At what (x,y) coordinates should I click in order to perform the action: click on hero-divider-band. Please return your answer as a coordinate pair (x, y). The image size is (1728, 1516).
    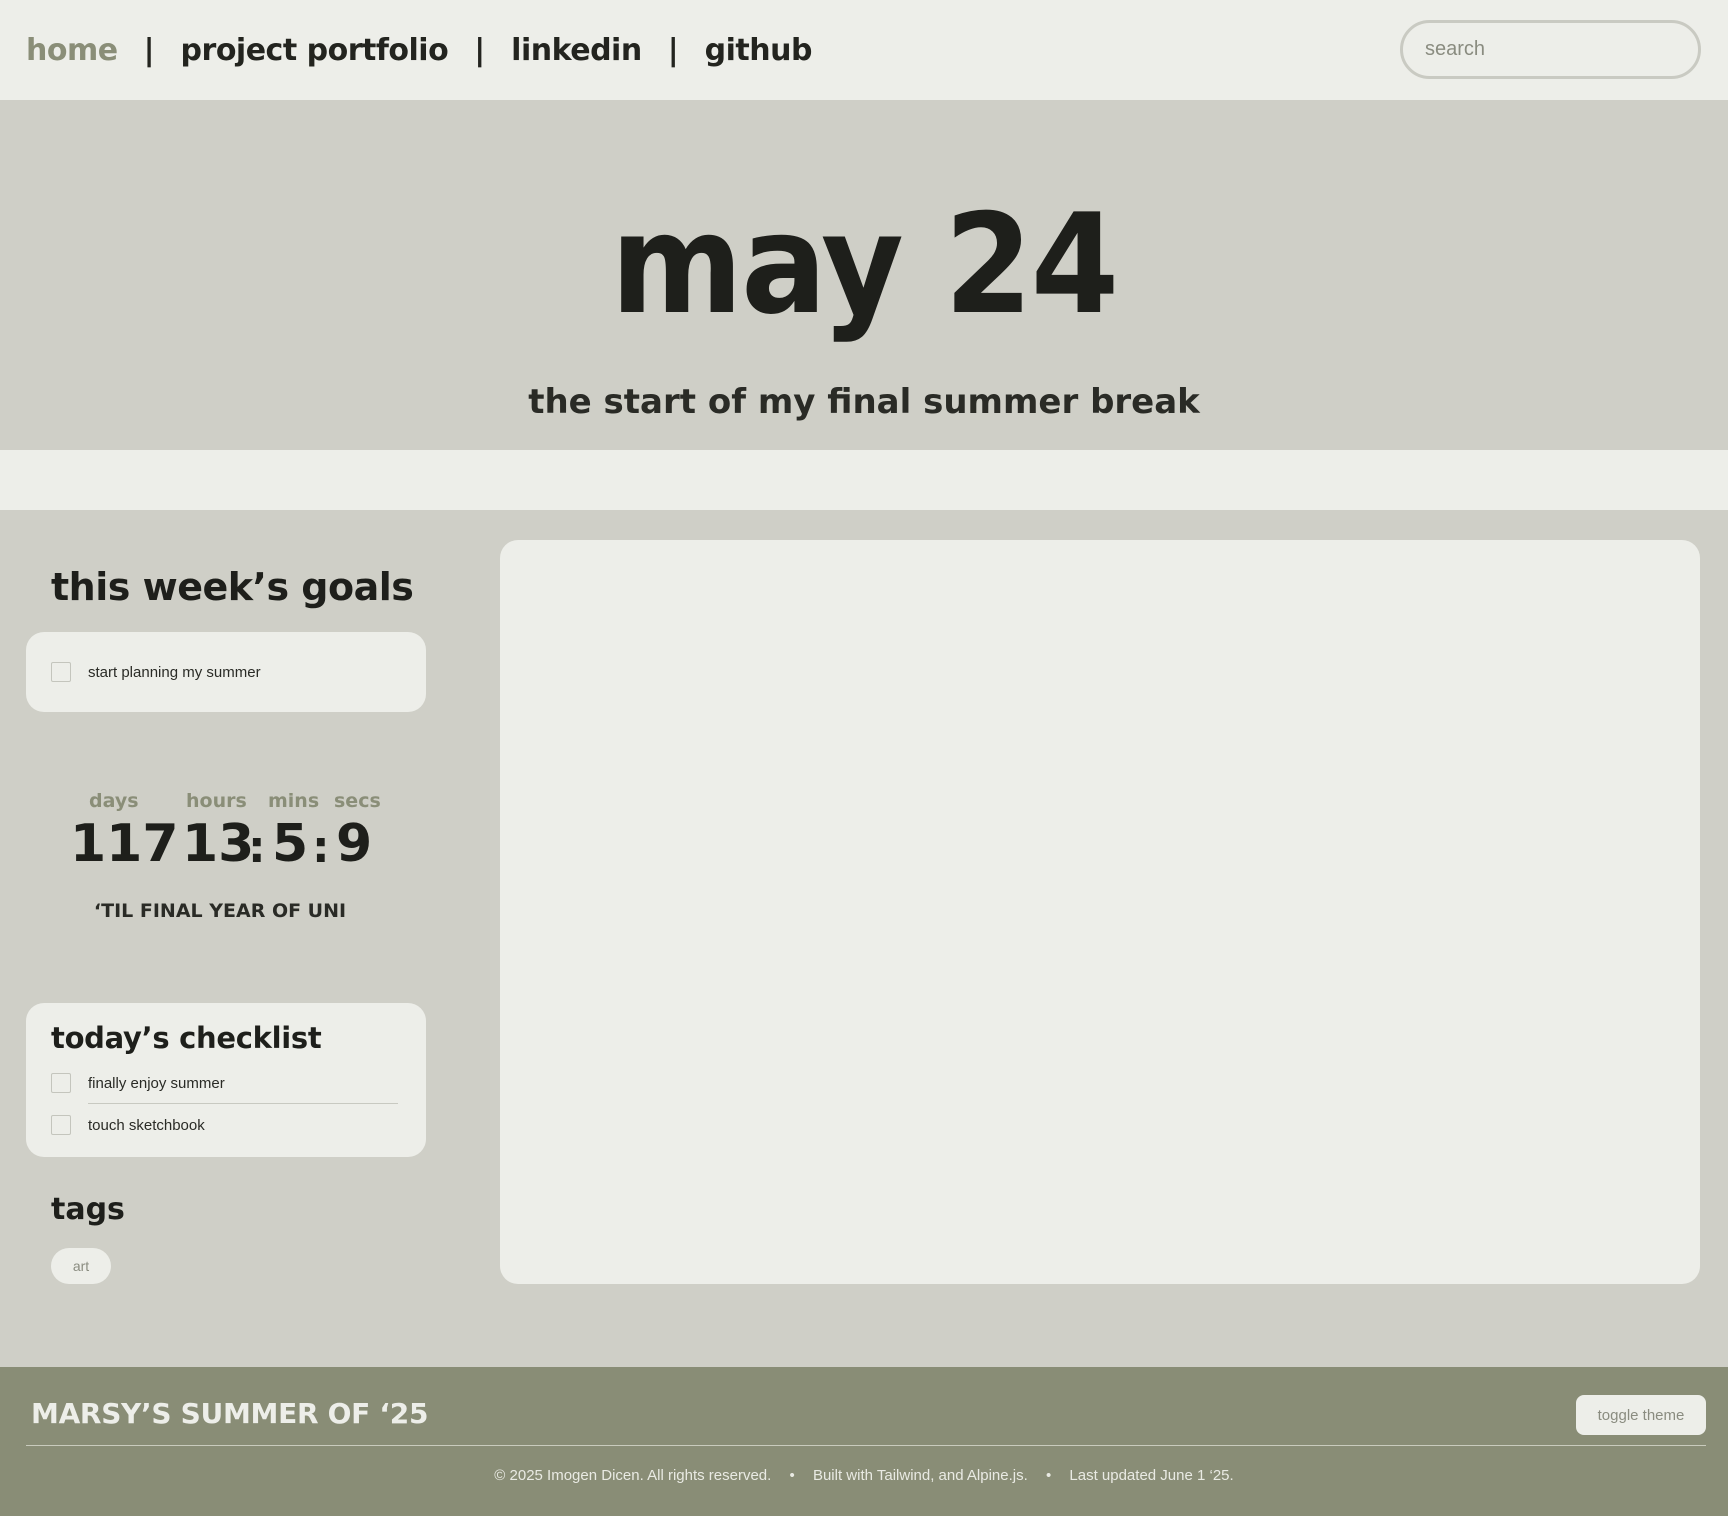
    Looking at the image, I should click on (864, 480).